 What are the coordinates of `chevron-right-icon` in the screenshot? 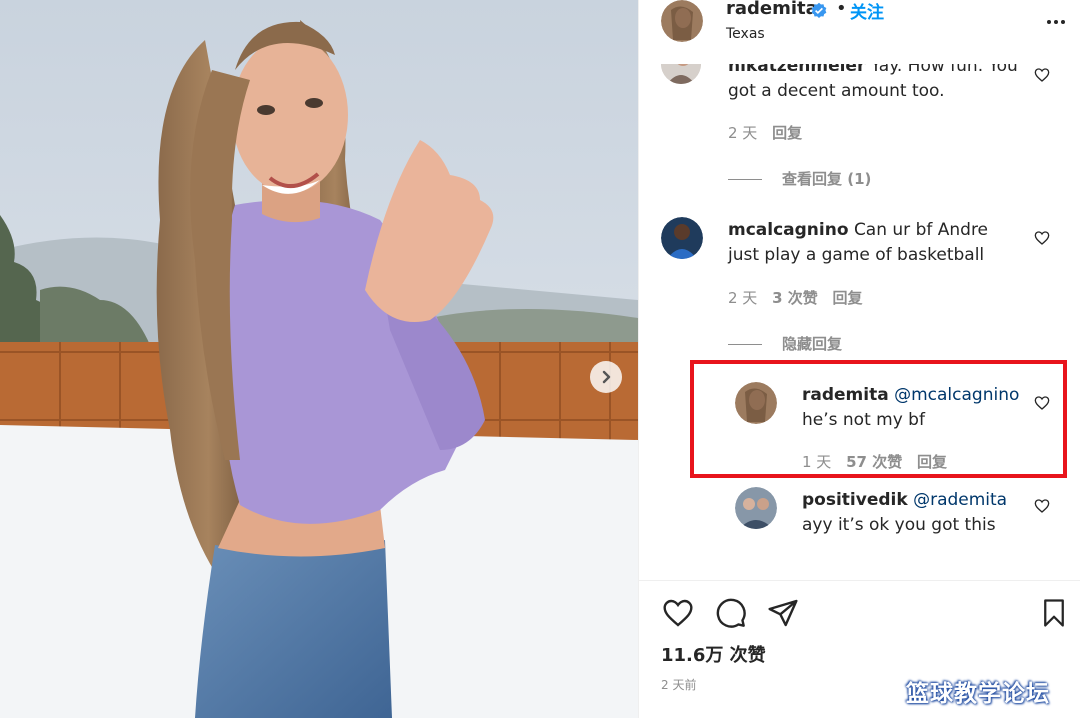 It's located at (606, 377).